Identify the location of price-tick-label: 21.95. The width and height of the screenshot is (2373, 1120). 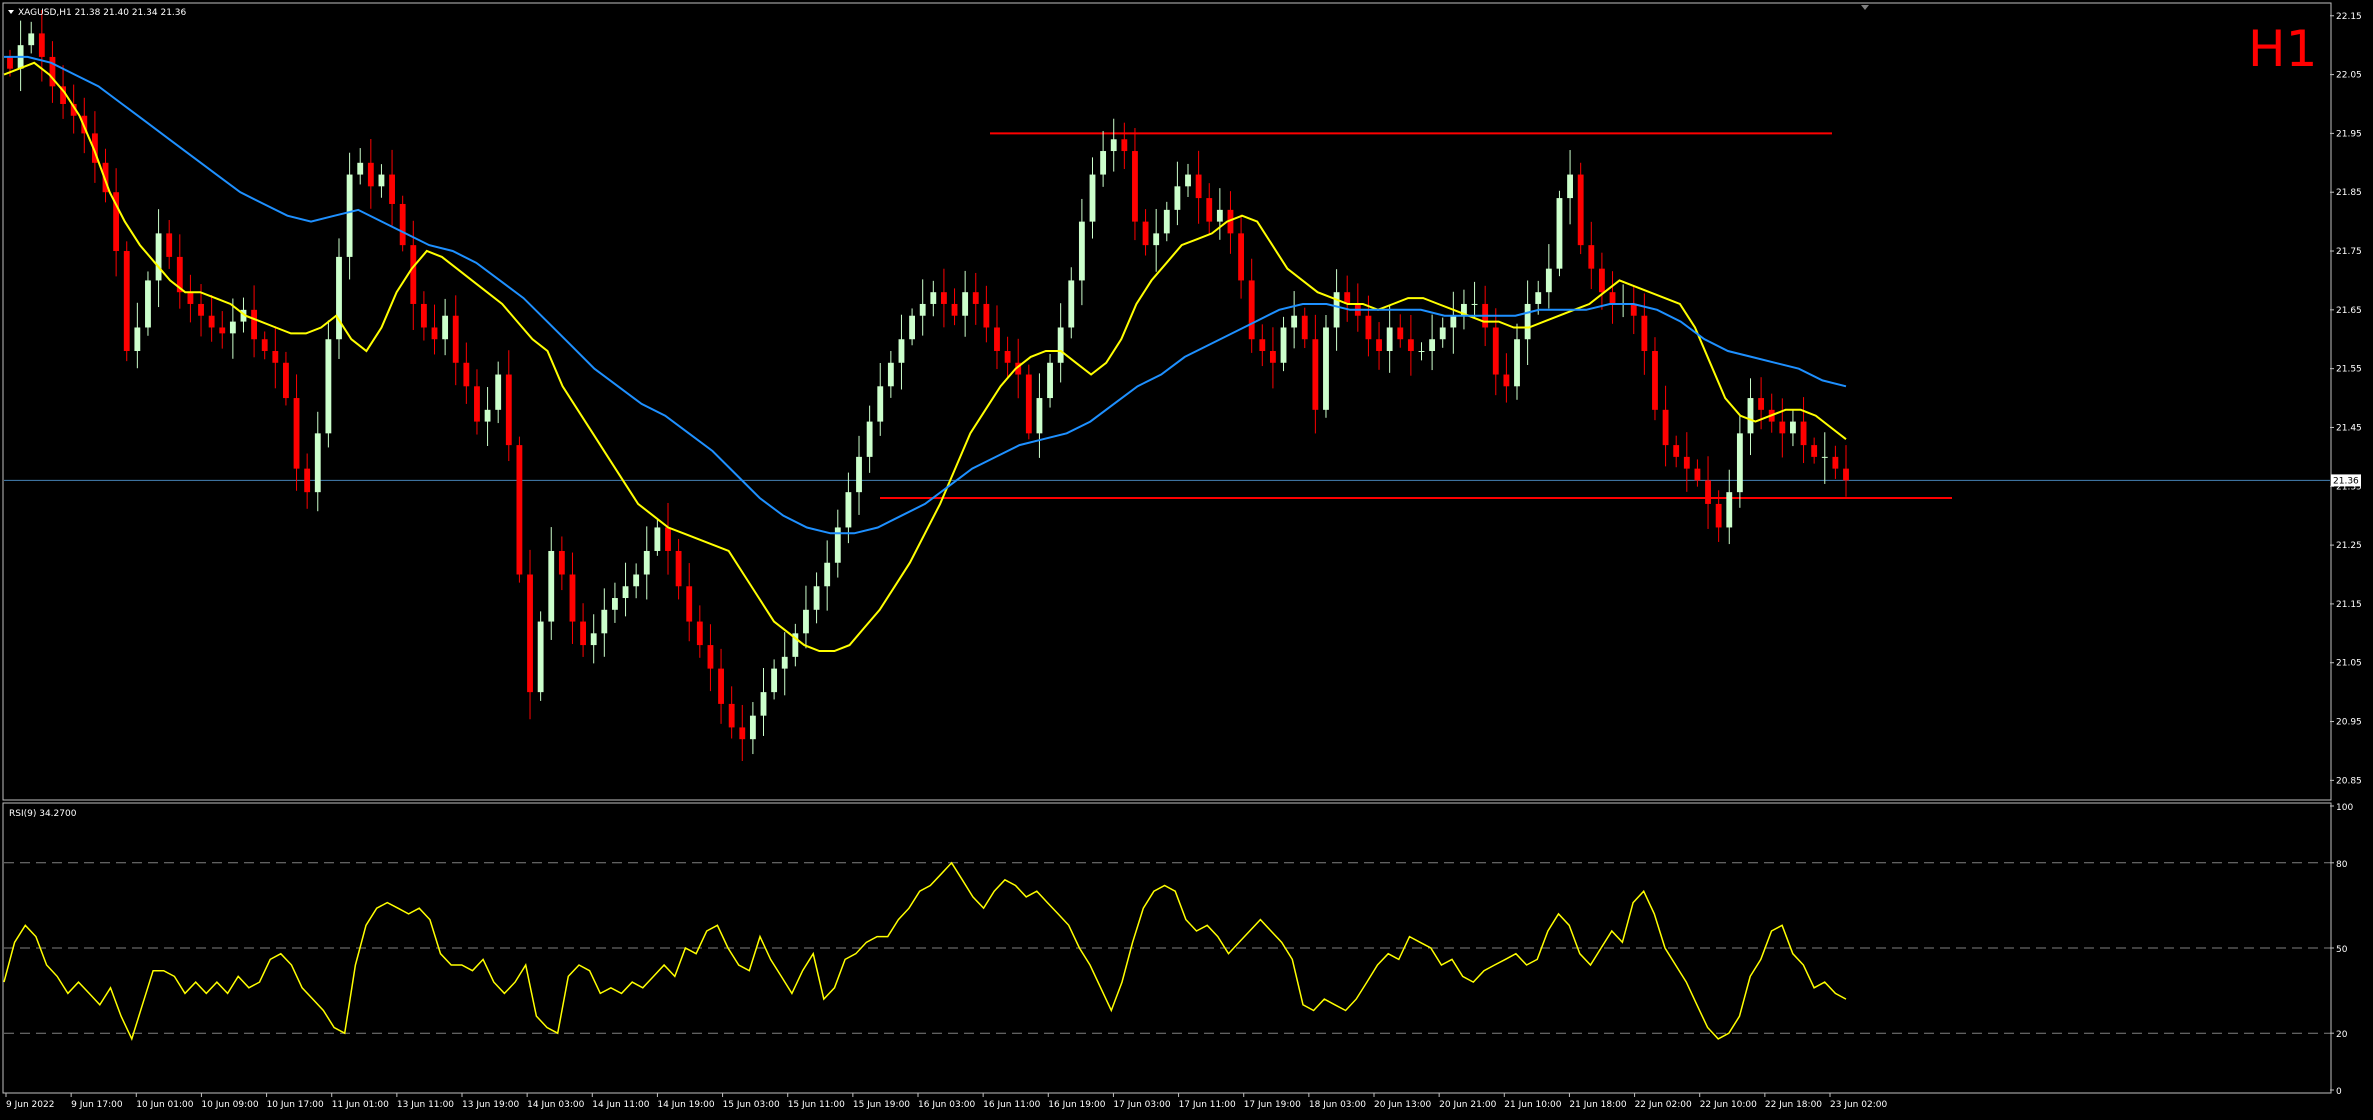
(2349, 134).